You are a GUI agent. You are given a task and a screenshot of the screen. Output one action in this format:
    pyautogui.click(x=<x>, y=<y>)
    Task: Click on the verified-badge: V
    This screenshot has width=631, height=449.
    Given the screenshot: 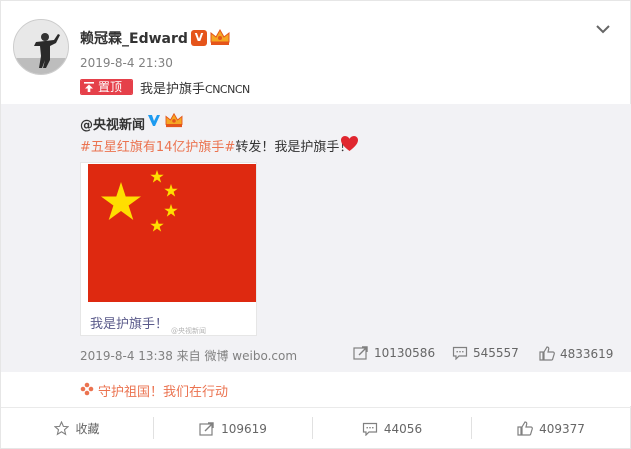 What is the action you would take?
    pyautogui.click(x=199, y=38)
    